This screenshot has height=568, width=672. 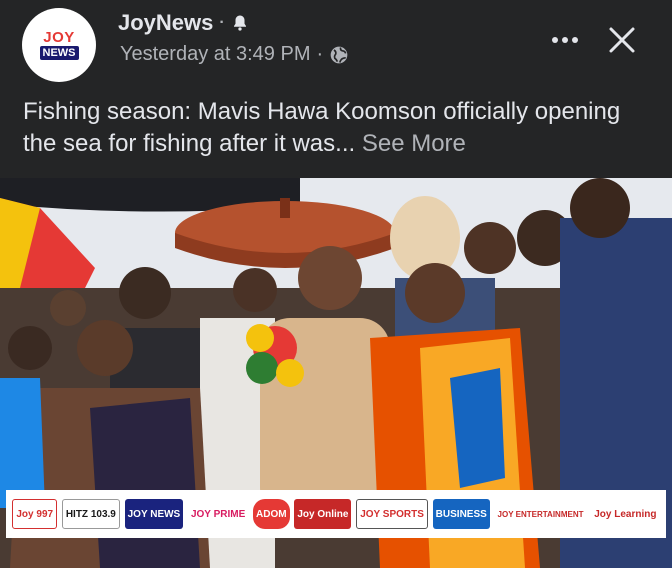 I want to click on globe-icon, so click(x=339, y=54).